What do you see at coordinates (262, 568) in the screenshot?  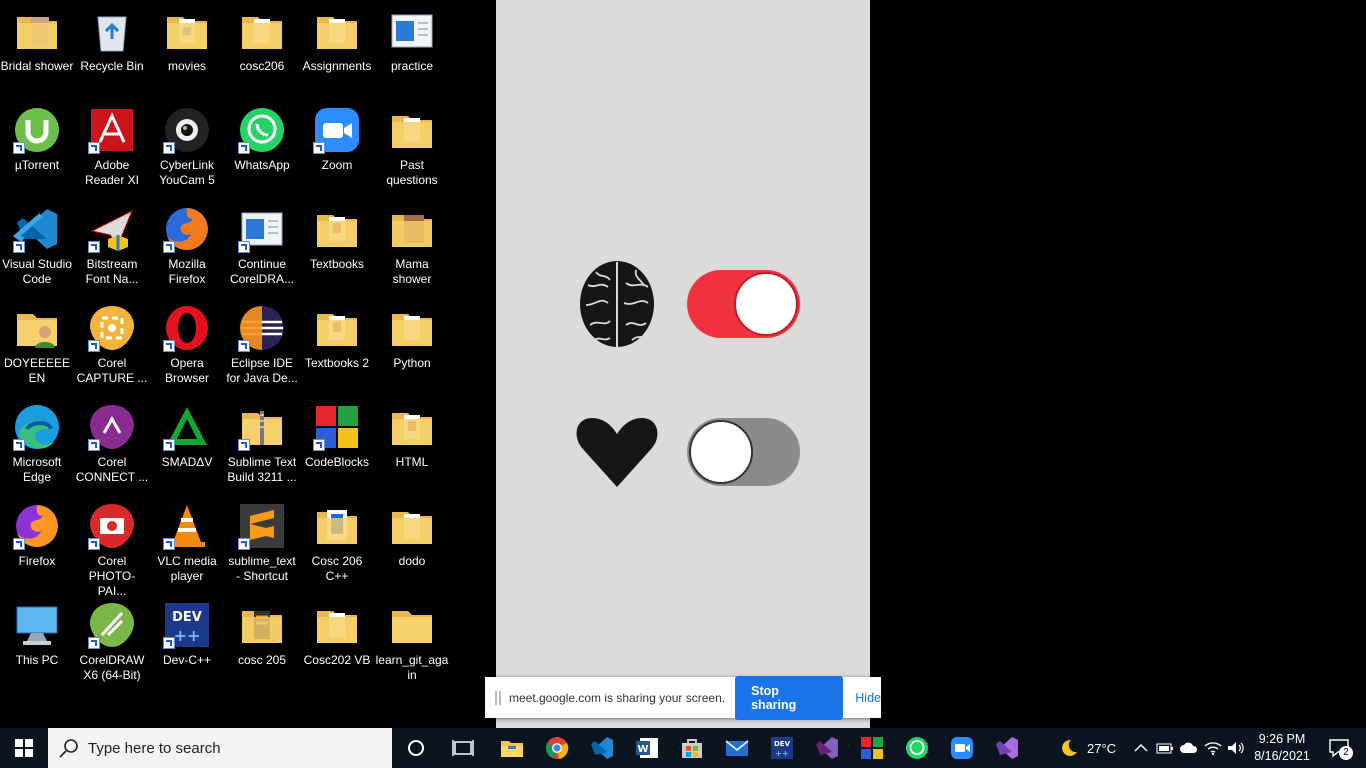 I see `icon-label: sublime_text - Shortcut` at bounding box center [262, 568].